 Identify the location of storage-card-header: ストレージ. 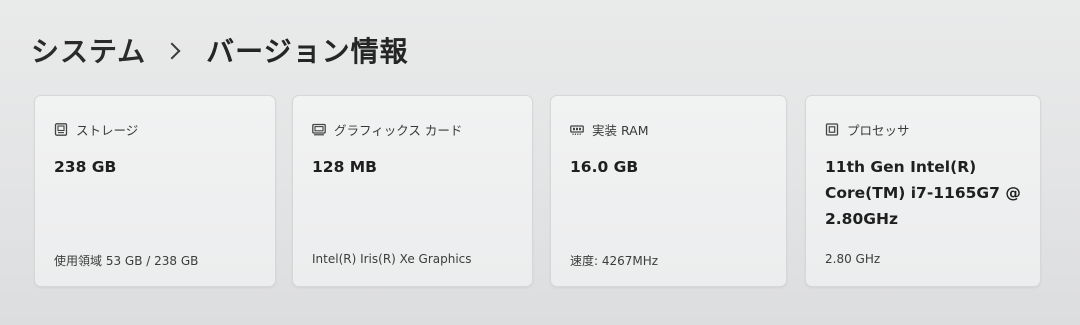
(96, 129).